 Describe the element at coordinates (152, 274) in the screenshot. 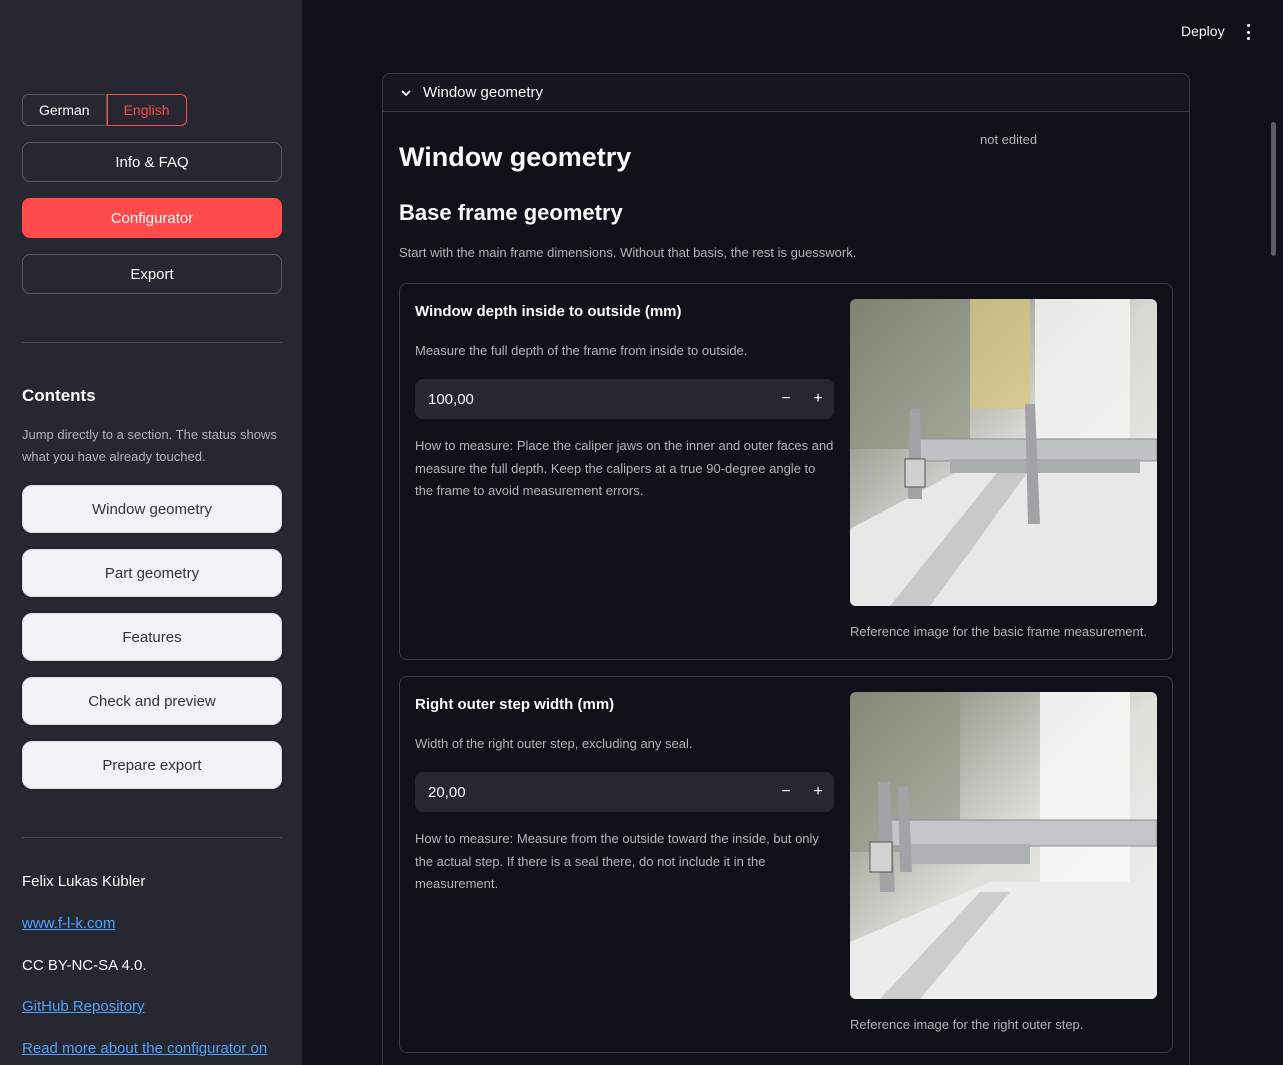

I see `export-button: Export` at that location.